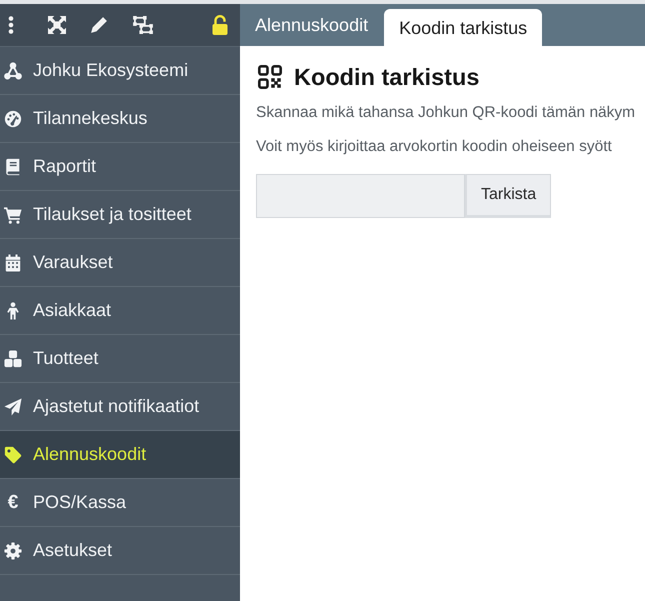 The width and height of the screenshot is (645, 601). I want to click on sidebar-item: Tilannekeskus, so click(120, 119).